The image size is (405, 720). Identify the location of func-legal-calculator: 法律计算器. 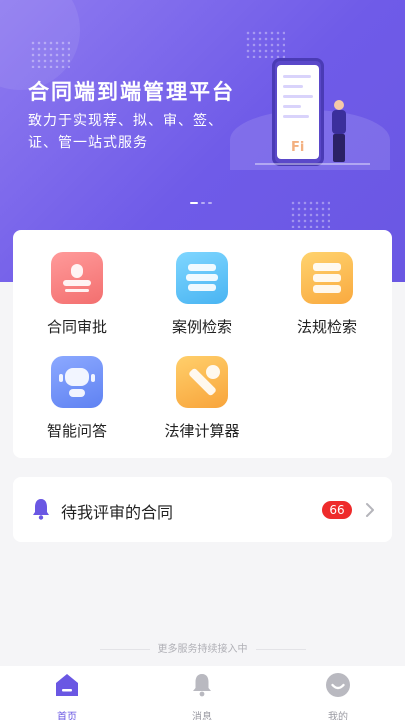
(202, 398).